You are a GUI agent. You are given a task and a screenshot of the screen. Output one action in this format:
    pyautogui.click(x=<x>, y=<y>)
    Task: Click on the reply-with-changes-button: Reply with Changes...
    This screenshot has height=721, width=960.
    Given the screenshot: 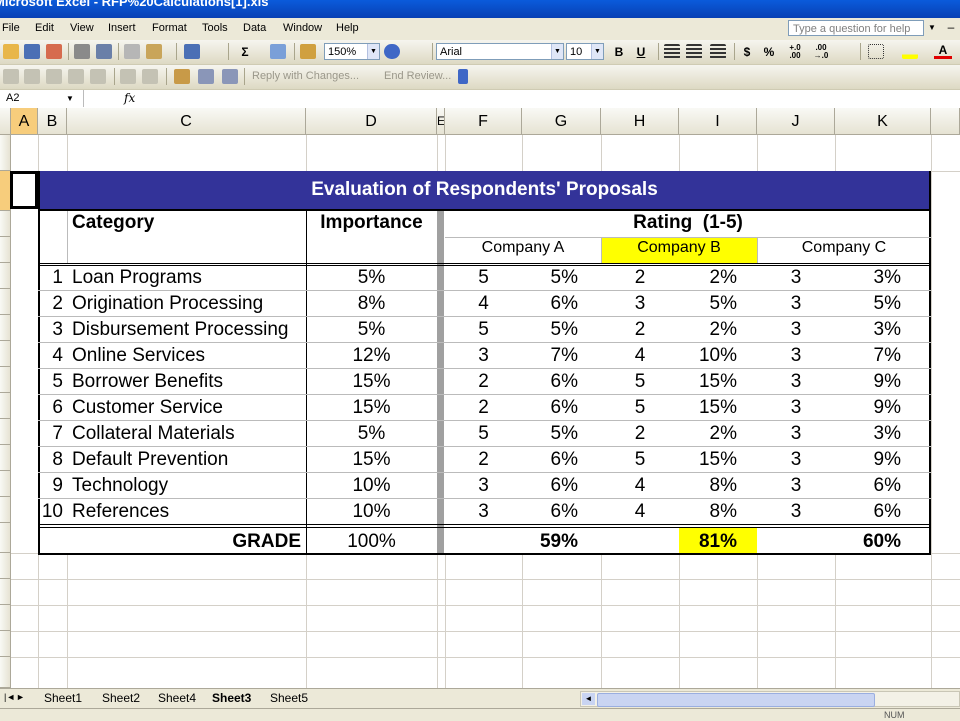 What is the action you would take?
    pyautogui.click(x=305, y=76)
    